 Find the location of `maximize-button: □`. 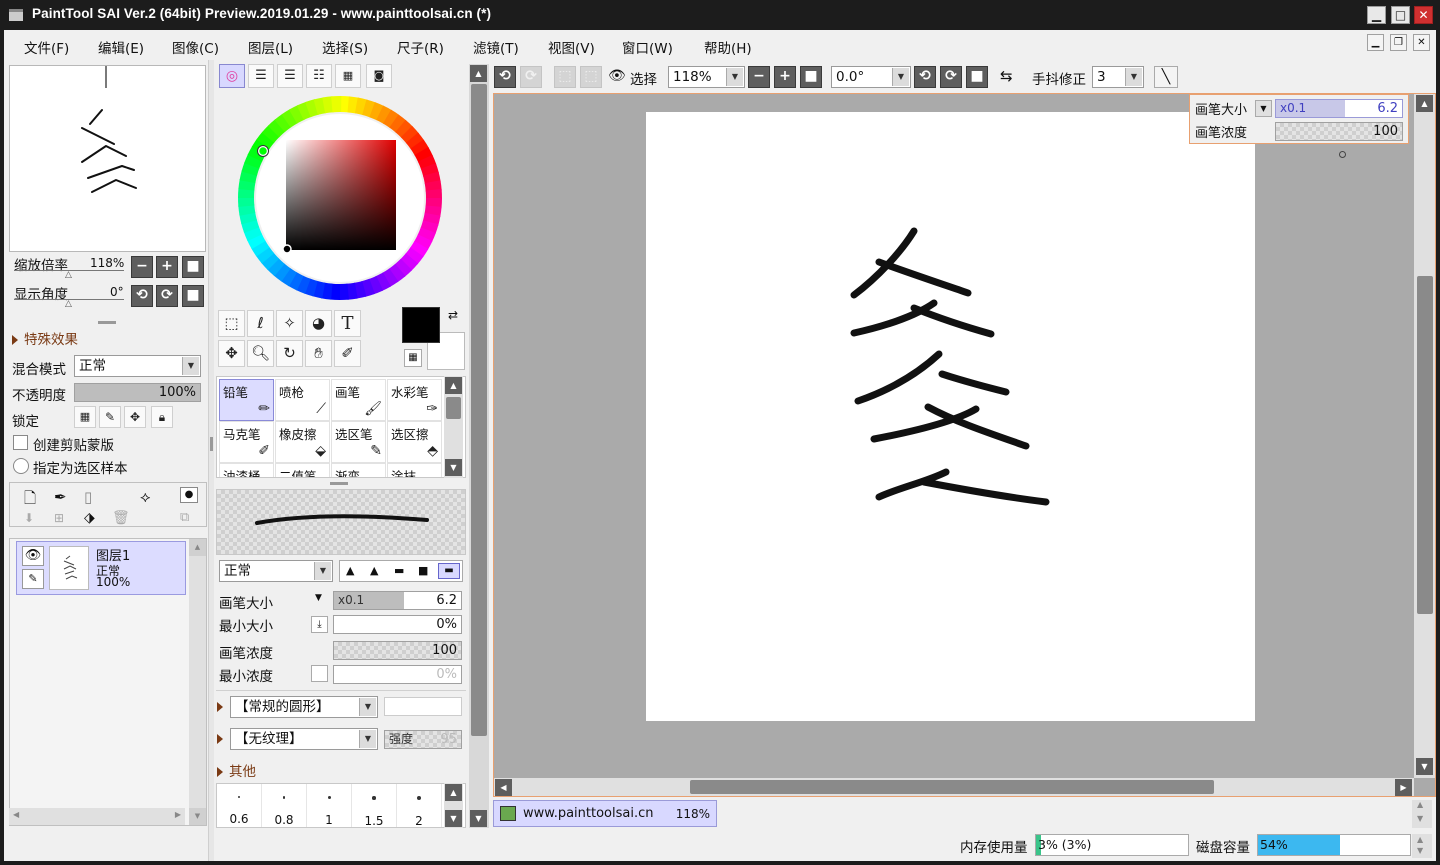

maximize-button: □ is located at coordinates (1400, 15).